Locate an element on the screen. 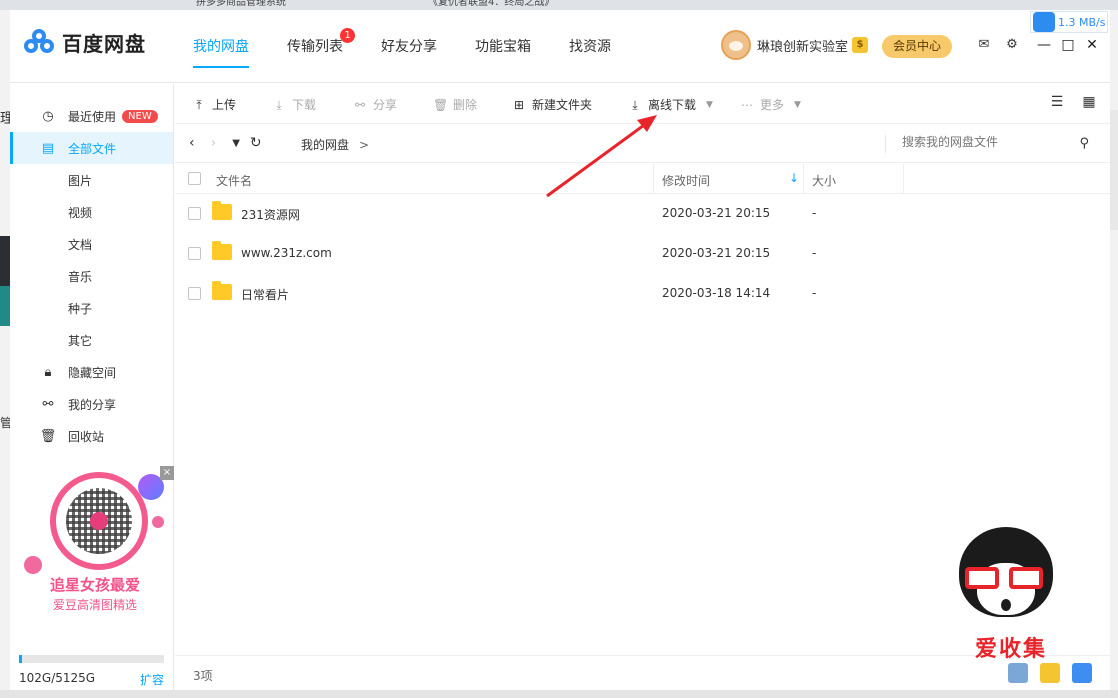 This screenshot has height=698, width=1118. mail-icon: ✉ is located at coordinates (984, 46).